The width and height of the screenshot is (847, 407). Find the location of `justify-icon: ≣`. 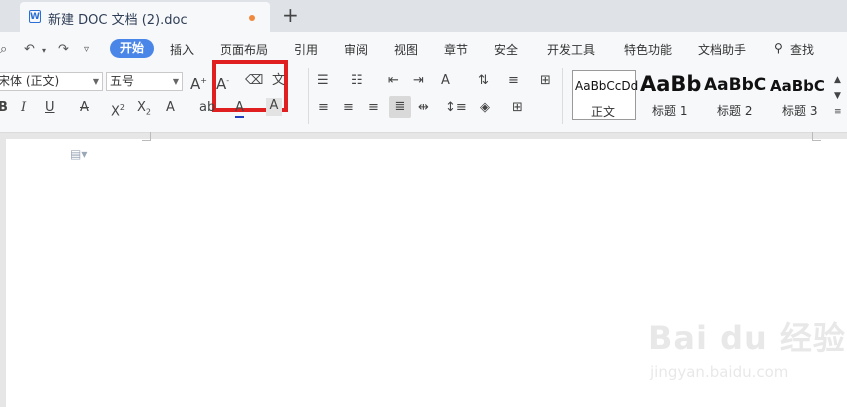

justify-icon: ≣ is located at coordinates (400, 107).